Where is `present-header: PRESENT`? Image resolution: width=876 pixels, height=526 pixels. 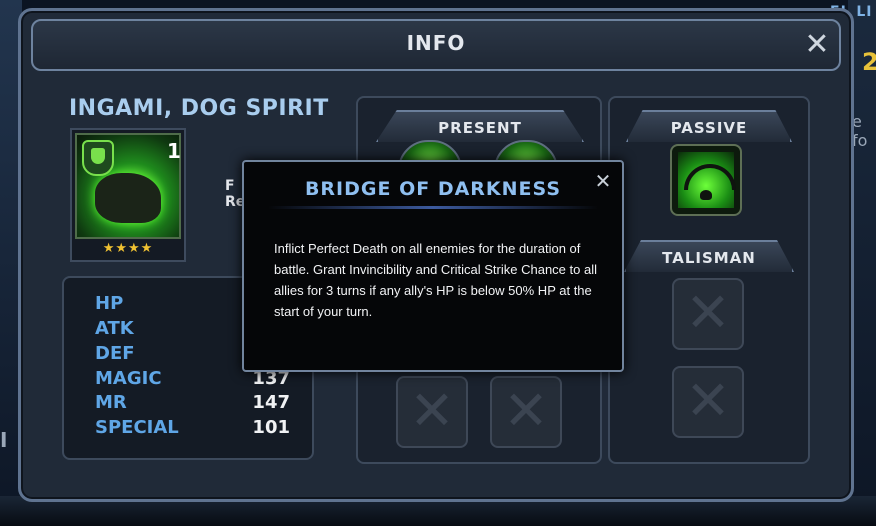
present-header: PRESENT is located at coordinates (480, 126).